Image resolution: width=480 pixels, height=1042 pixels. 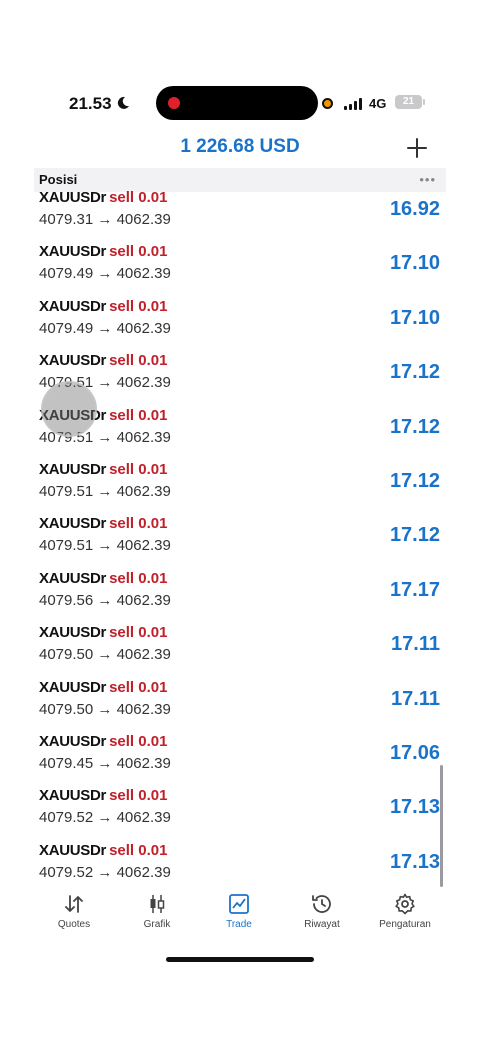 I want to click on position-prices: 4079.50 → 4062.39, so click(x=105, y=654).